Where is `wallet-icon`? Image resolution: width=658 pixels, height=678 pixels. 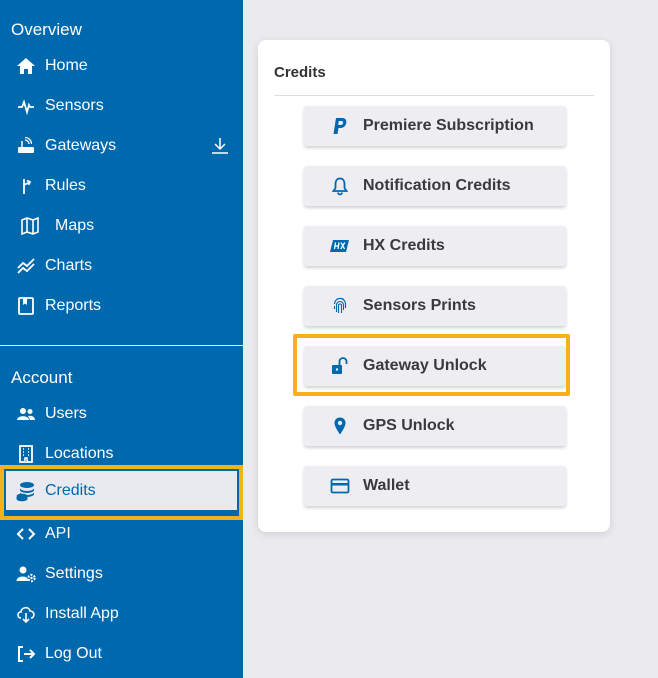 wallet-icon is located at coordinates (340, 486).